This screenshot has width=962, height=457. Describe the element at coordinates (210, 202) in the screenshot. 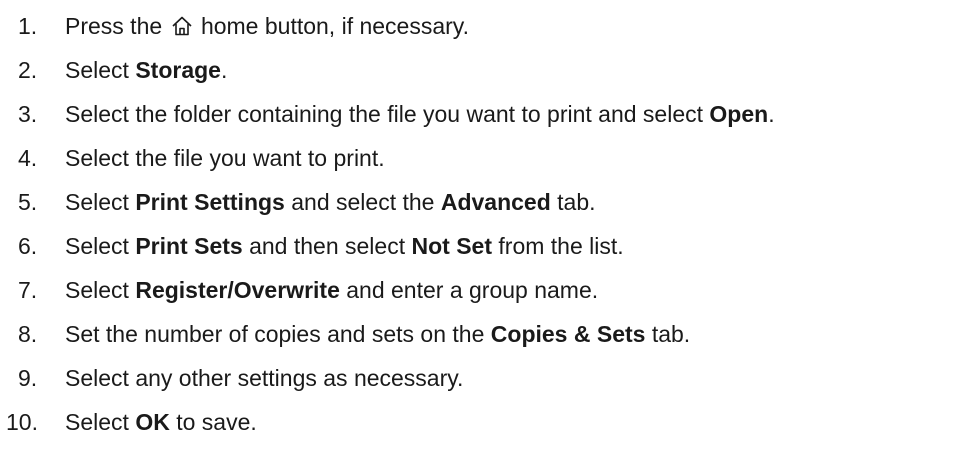

I see `ui-term: Print Settings` at that location.